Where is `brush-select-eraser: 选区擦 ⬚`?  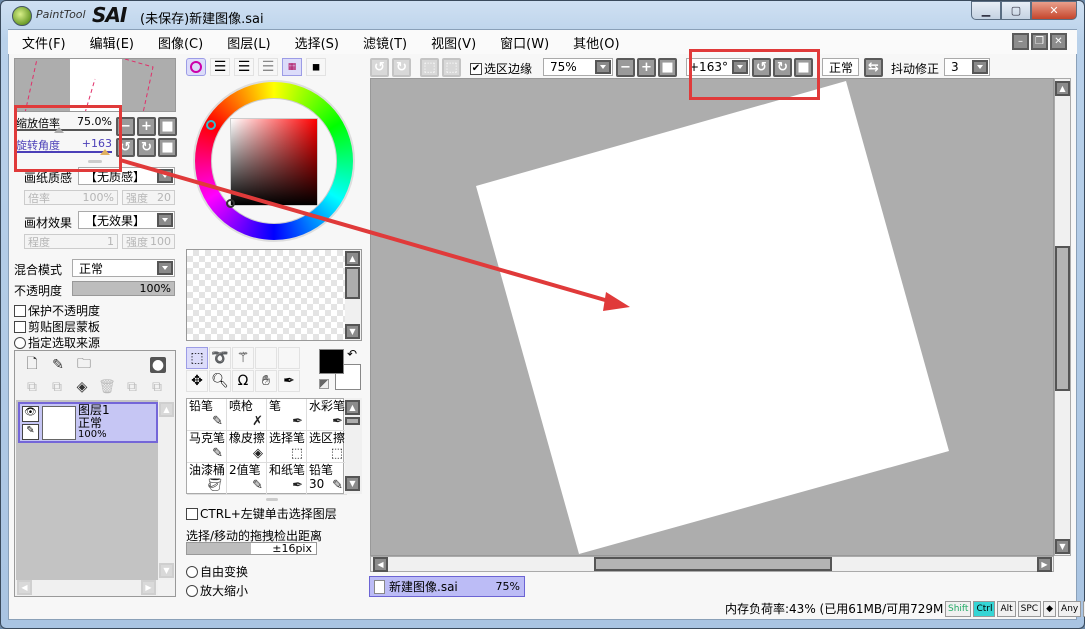
brush-select-eraser: 选区擦 ⬚ is located at coordinates (327, 447).